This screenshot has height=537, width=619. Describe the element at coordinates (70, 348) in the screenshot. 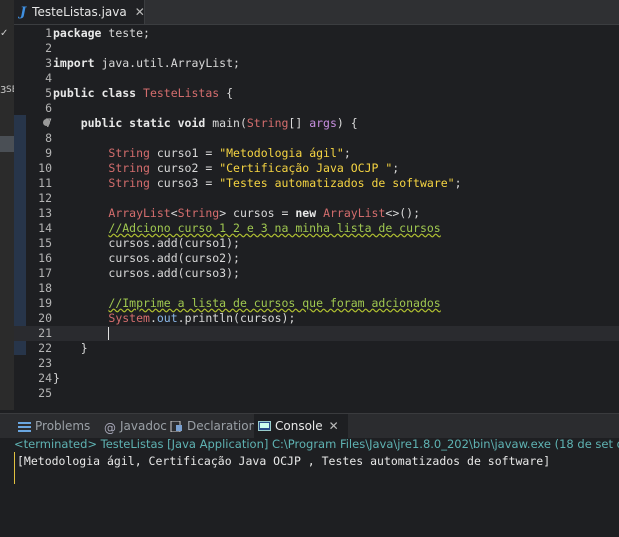

I see `code-token: }` at that location.